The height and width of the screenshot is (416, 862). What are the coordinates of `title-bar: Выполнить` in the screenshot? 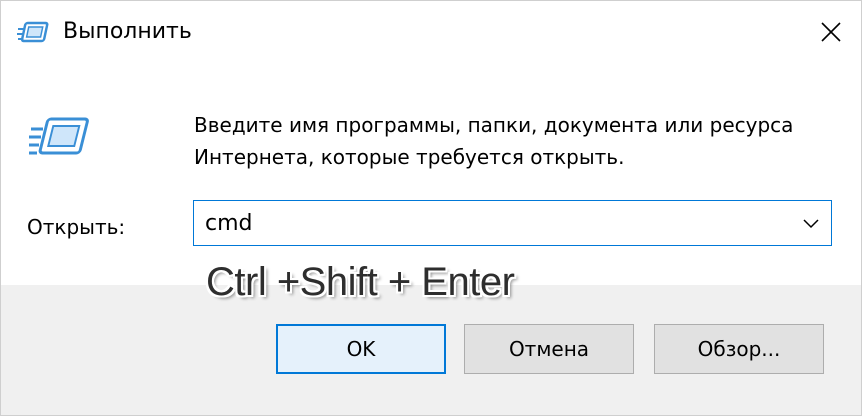 It's located at (431, 32).